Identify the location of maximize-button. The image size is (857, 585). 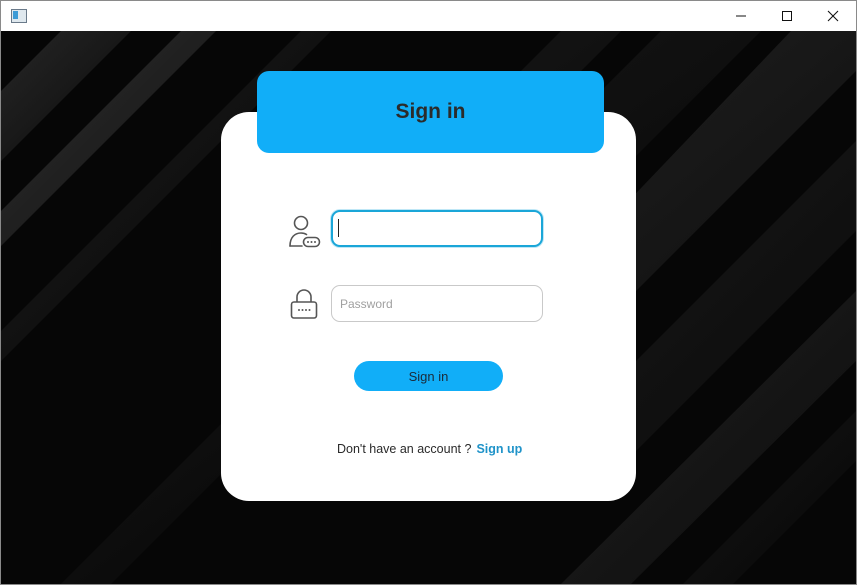
(787, 16).